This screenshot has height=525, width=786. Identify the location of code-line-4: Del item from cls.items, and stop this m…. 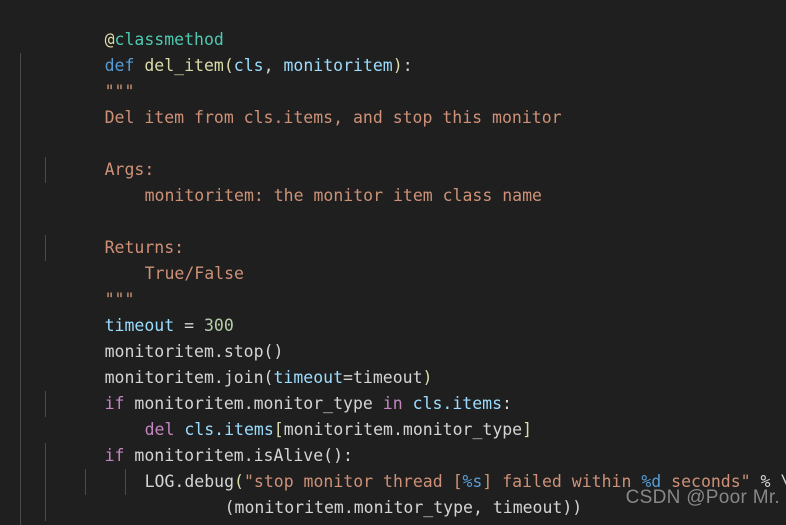
(393, 103).